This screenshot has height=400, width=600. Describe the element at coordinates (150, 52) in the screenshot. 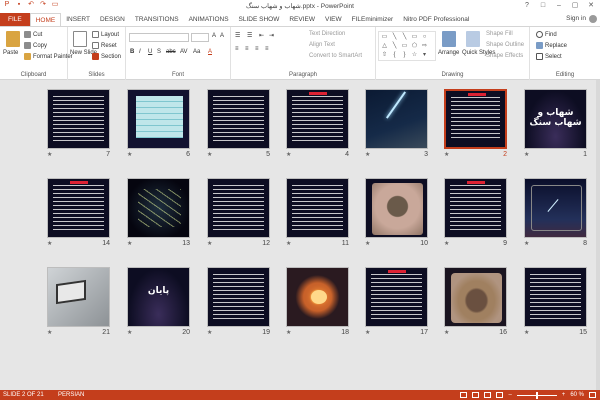

I see `underline-button: U` at that location.